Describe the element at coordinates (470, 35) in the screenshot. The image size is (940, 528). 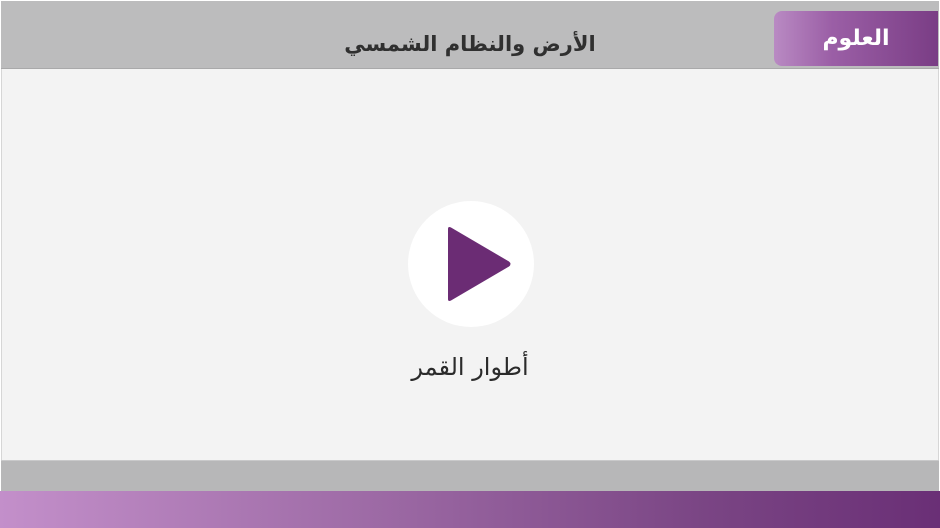
I see `header-bar: الأرض والنظام الشمسي العلوم` at that location.